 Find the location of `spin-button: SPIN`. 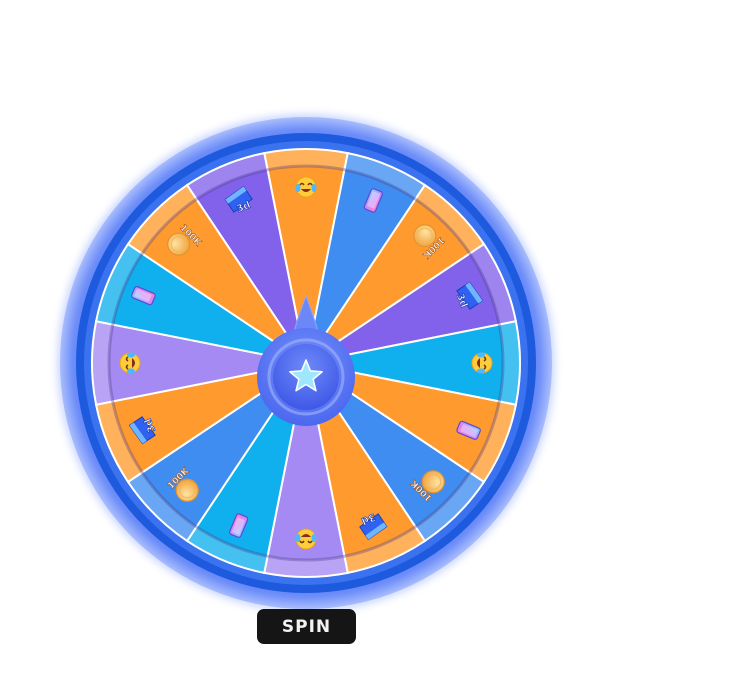

spin-button: SPIN is located at coordinates (306, 626).